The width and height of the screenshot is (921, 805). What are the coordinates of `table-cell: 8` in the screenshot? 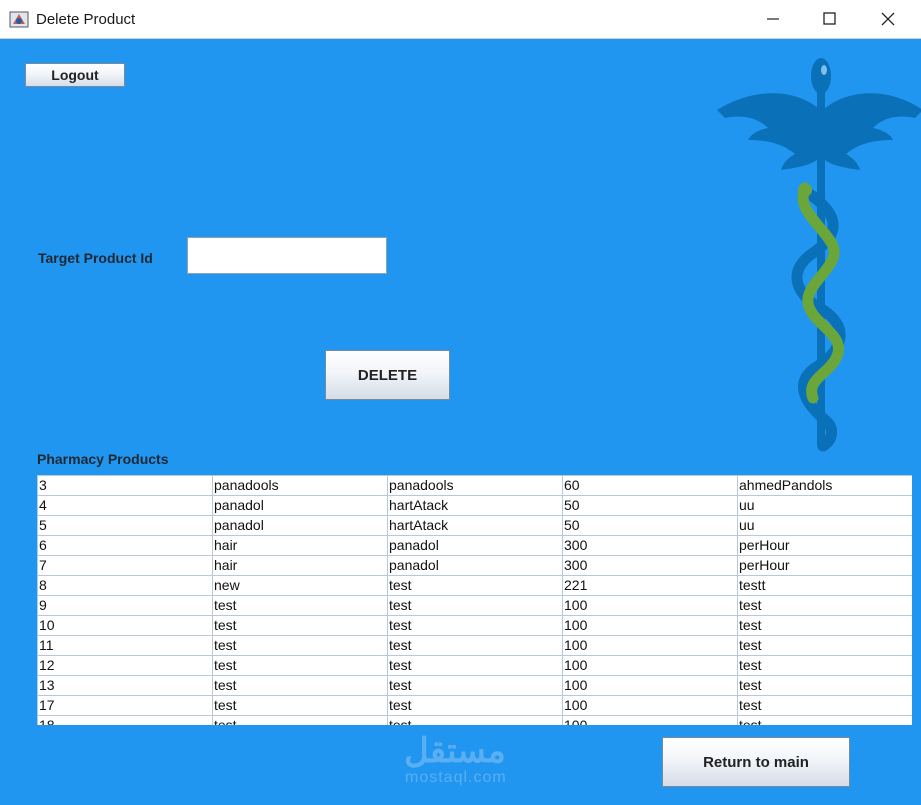 It's located at (125, 585).